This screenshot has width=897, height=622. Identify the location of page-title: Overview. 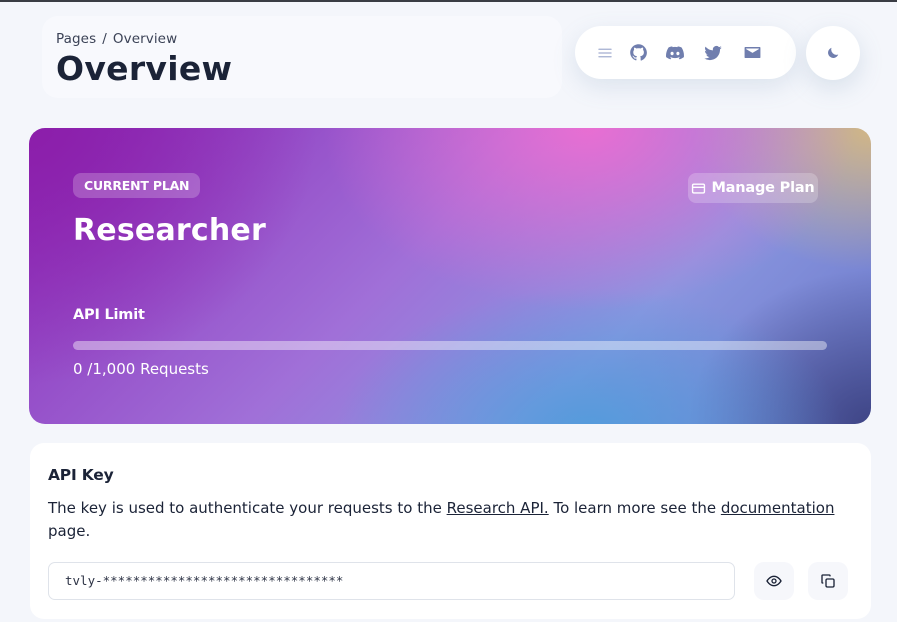
(144, 68).